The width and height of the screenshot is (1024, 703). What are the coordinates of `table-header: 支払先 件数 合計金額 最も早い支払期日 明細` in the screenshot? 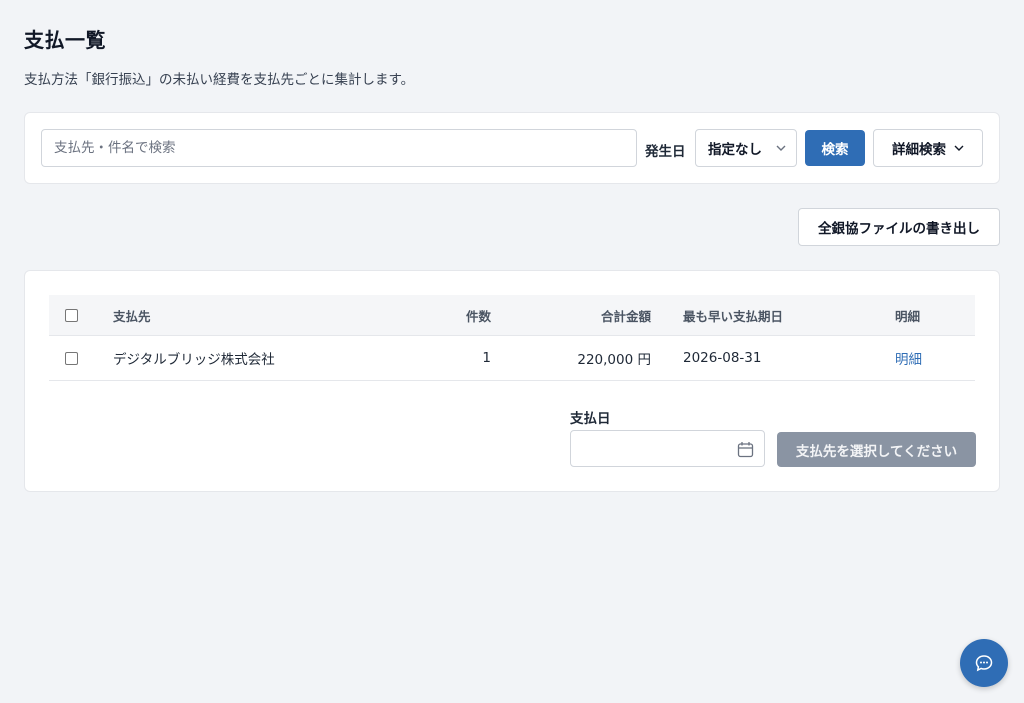 It's located at (512, 315).